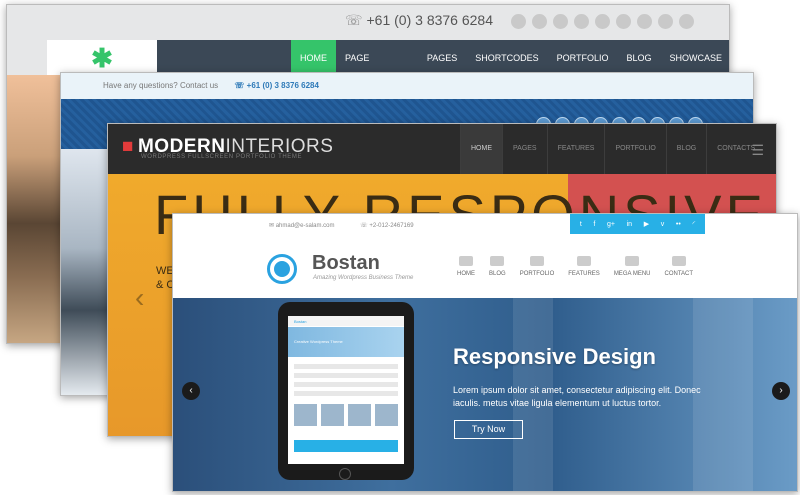 This screenshot has width=800, height=495. Describe the element at coordinates (594, 224) in the screenshot. I see `facebook-icon: f` at that location.